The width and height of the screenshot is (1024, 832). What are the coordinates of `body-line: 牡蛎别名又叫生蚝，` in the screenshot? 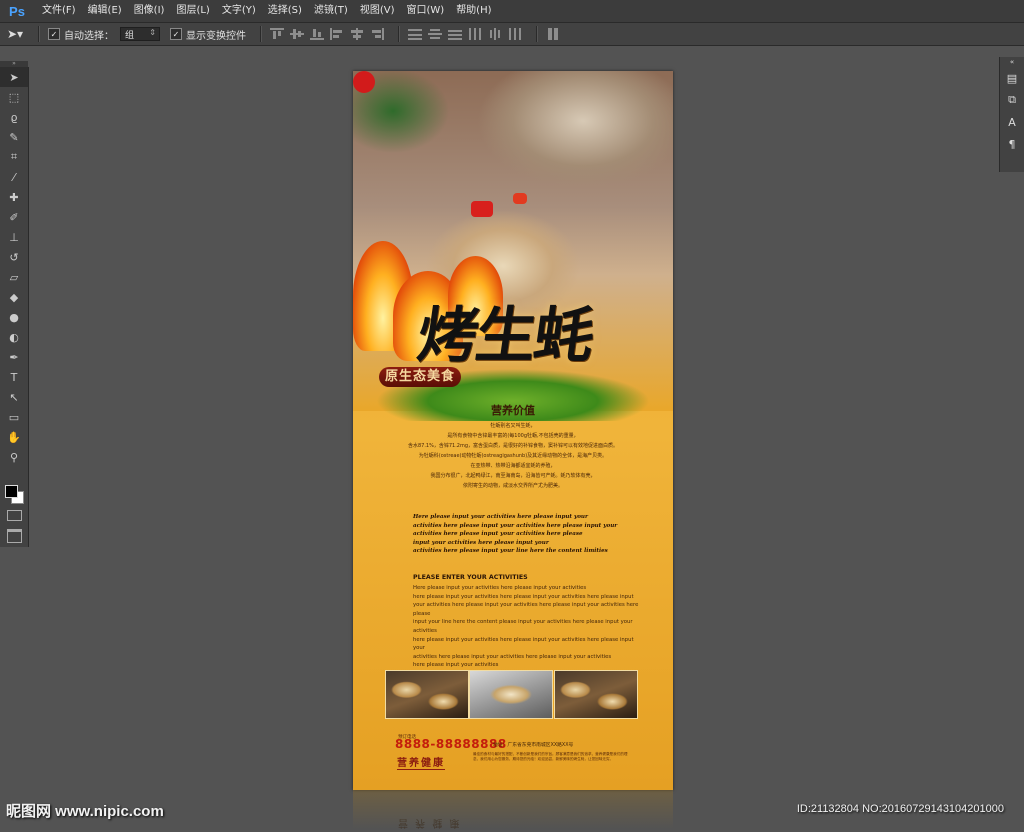 It's located at (513, 426).